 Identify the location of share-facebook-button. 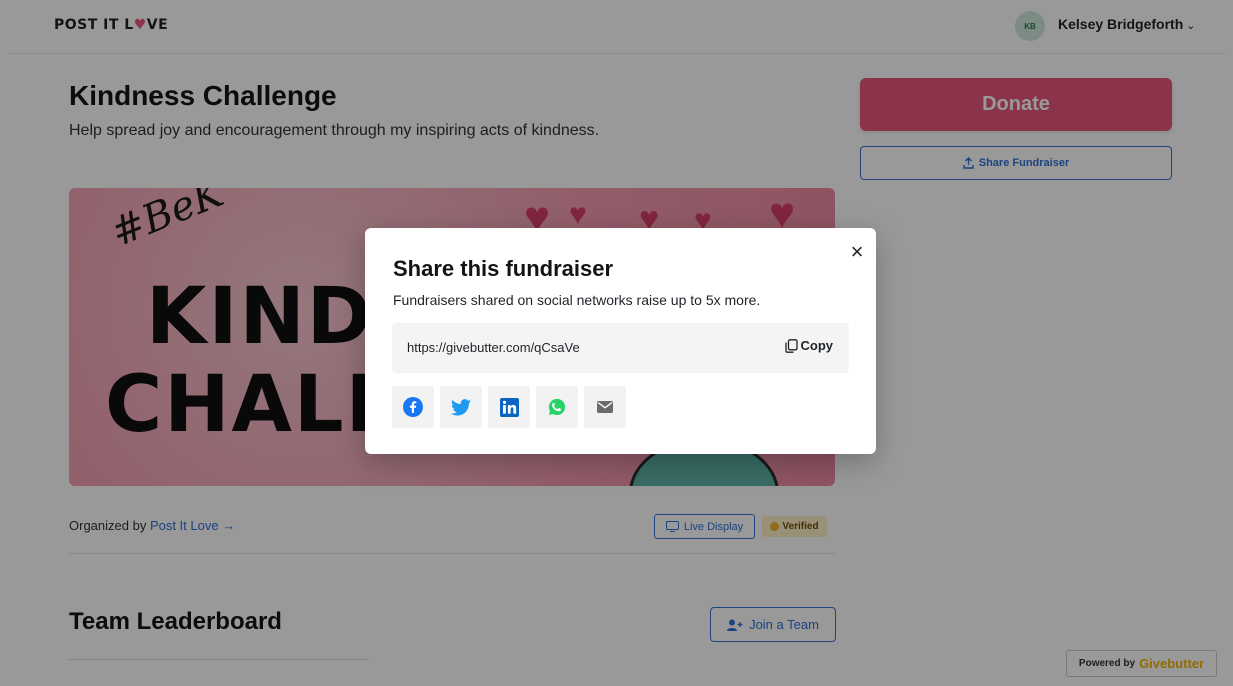
(413, 407).